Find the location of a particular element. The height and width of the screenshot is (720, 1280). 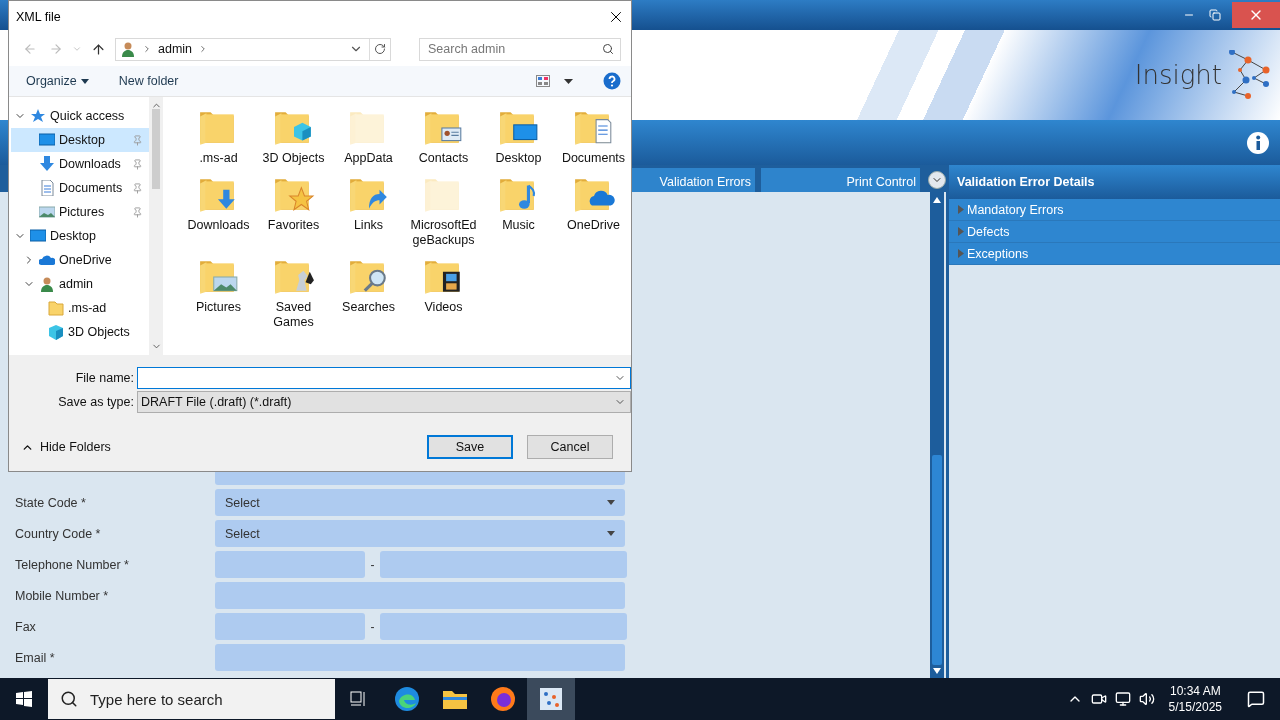

app-taskbar-button is located at coordinates (551, 699).